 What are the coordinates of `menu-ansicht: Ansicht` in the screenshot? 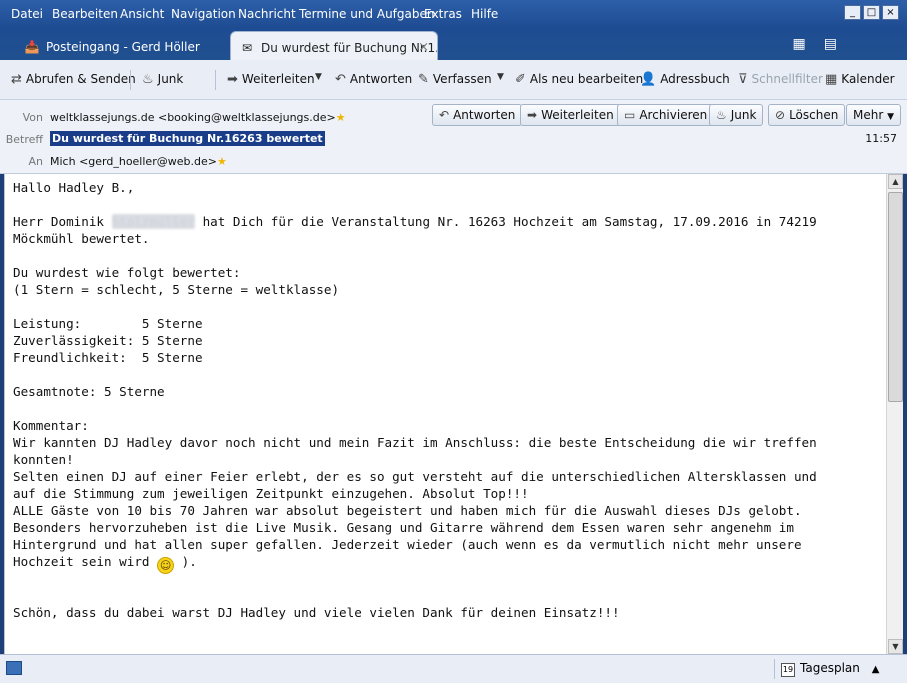 It's located at (142, 14).